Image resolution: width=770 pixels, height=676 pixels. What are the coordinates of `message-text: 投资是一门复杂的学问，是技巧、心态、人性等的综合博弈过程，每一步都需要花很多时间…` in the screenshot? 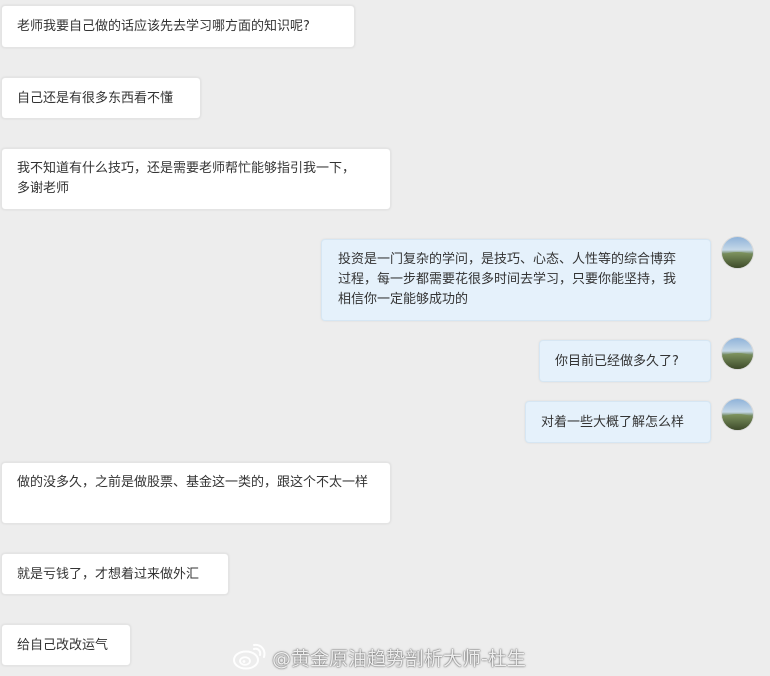 It's located at (507, 279).